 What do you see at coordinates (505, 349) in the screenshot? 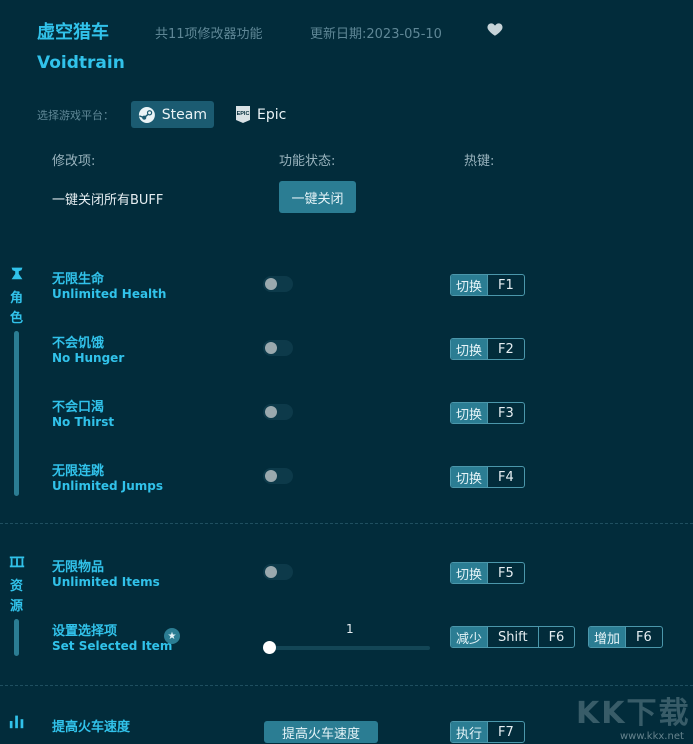
I see `hotkey-key: F2` at bounding box center [505, 349].